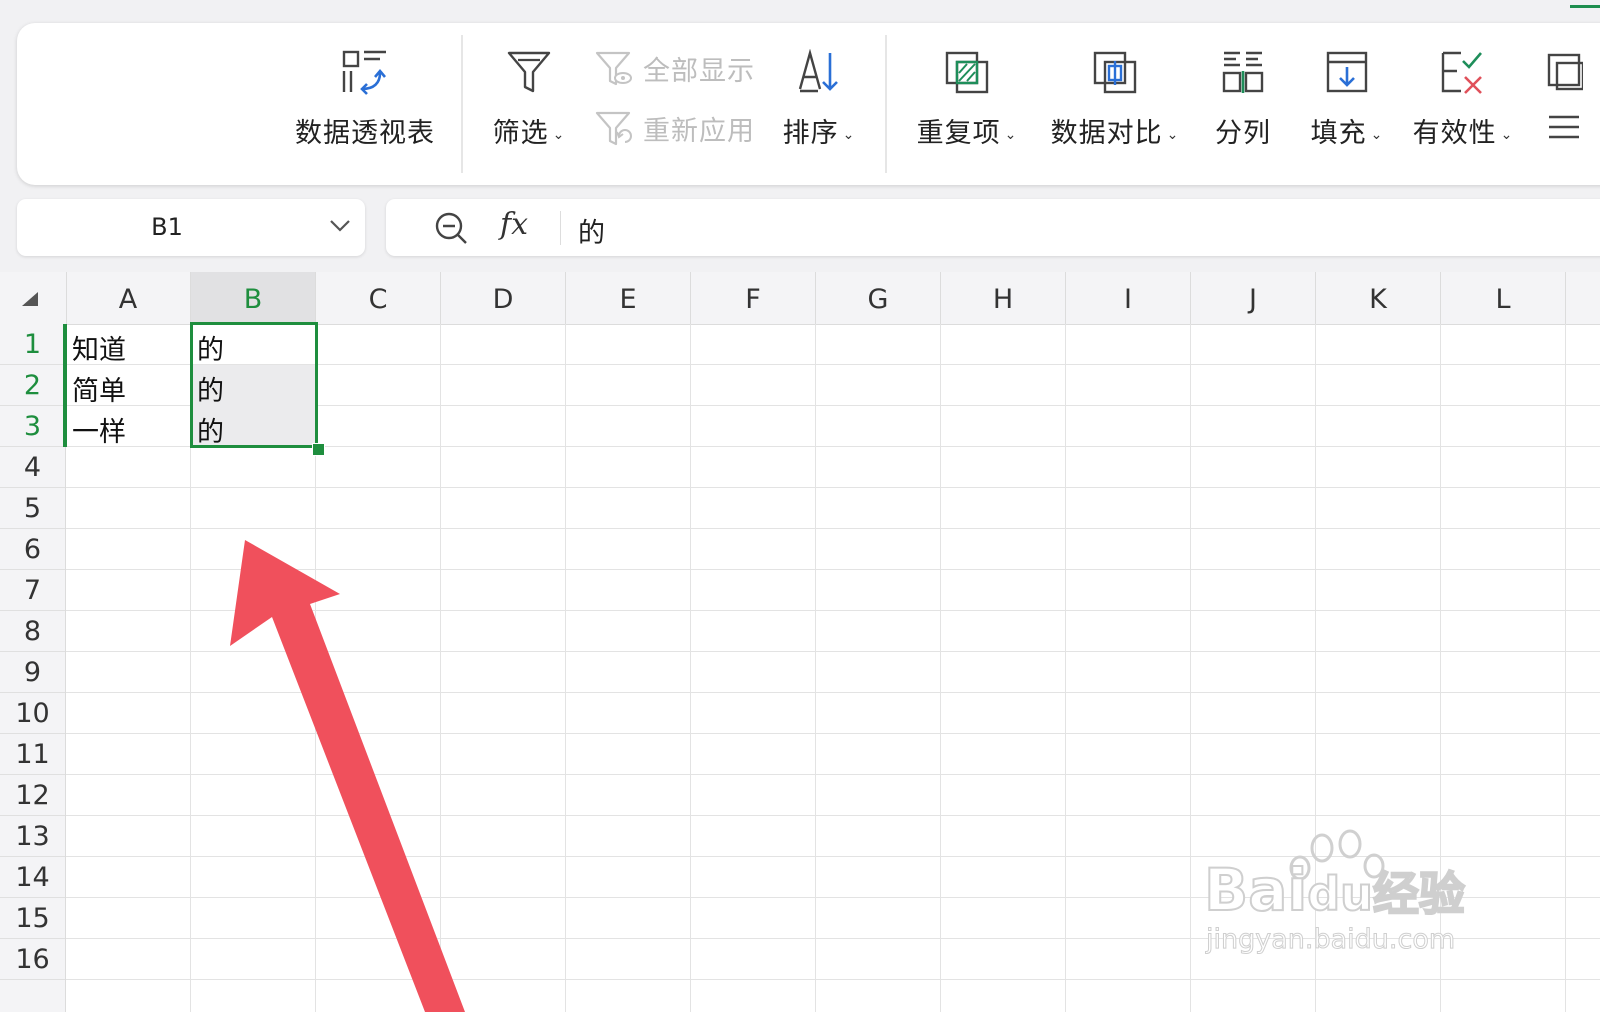 The height and width of the screenshot is (1012, 1600). Describe the element at coordinates (591, 230) in the screenshot. I see `formula-input: 的` at that location.